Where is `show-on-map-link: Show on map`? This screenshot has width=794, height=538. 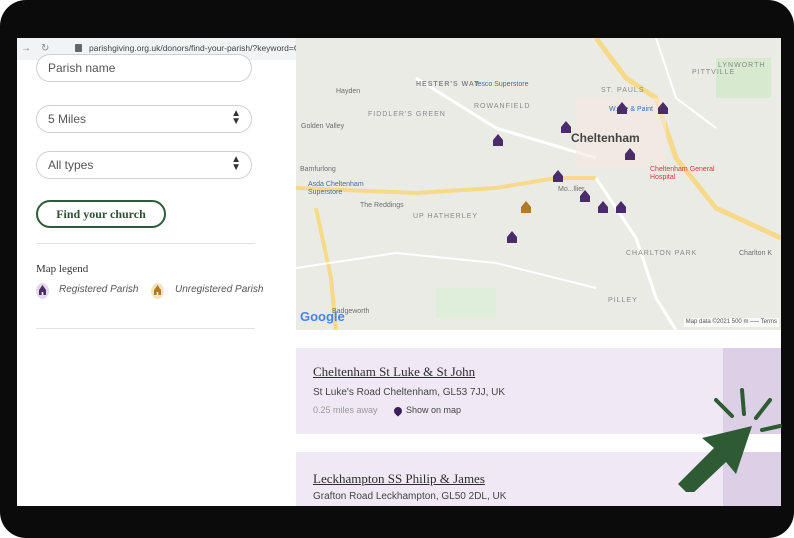 show-on-map-link: Show on map is located at coordinates (427, 410).